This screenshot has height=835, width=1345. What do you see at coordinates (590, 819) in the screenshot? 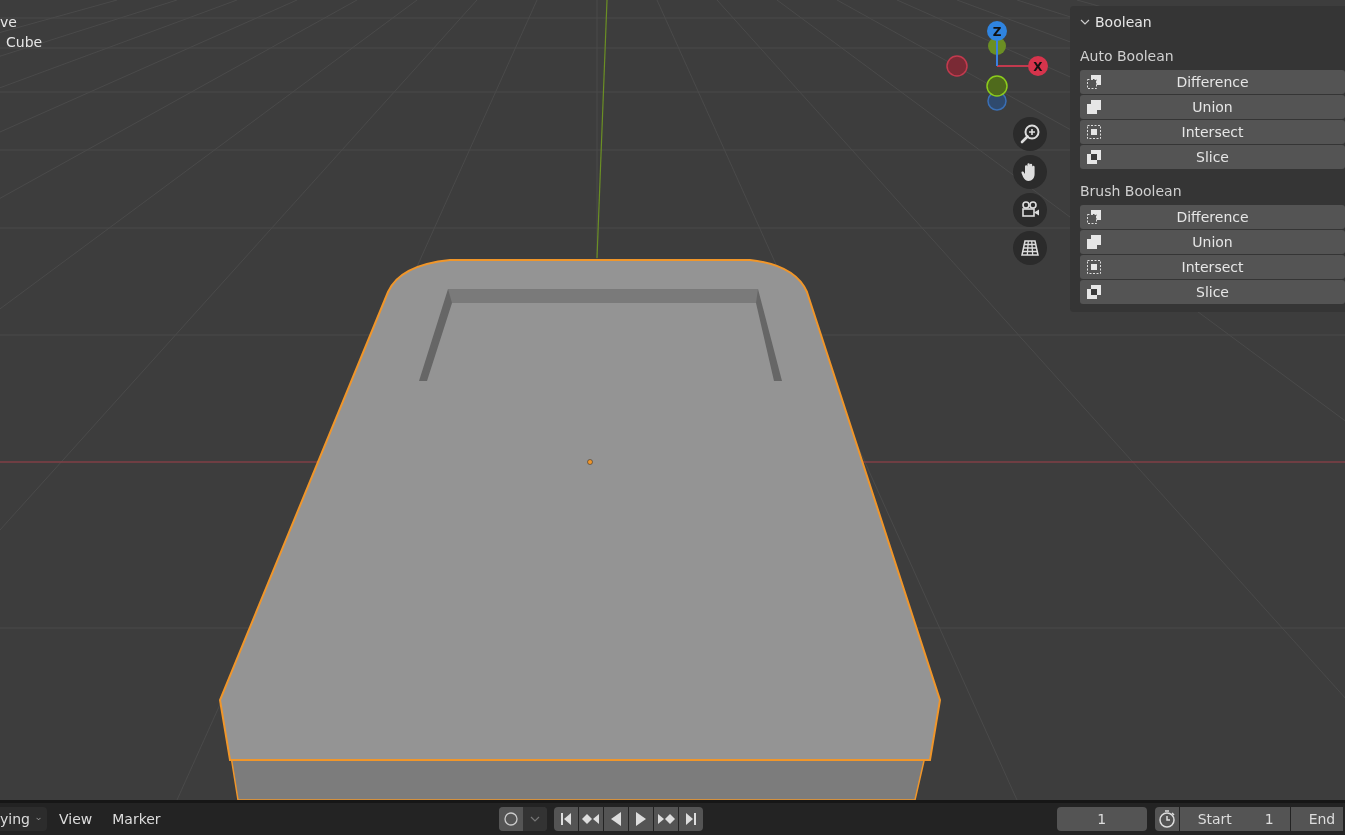
I see `prev-keyframe-icon` at bounding box center [590, 819].